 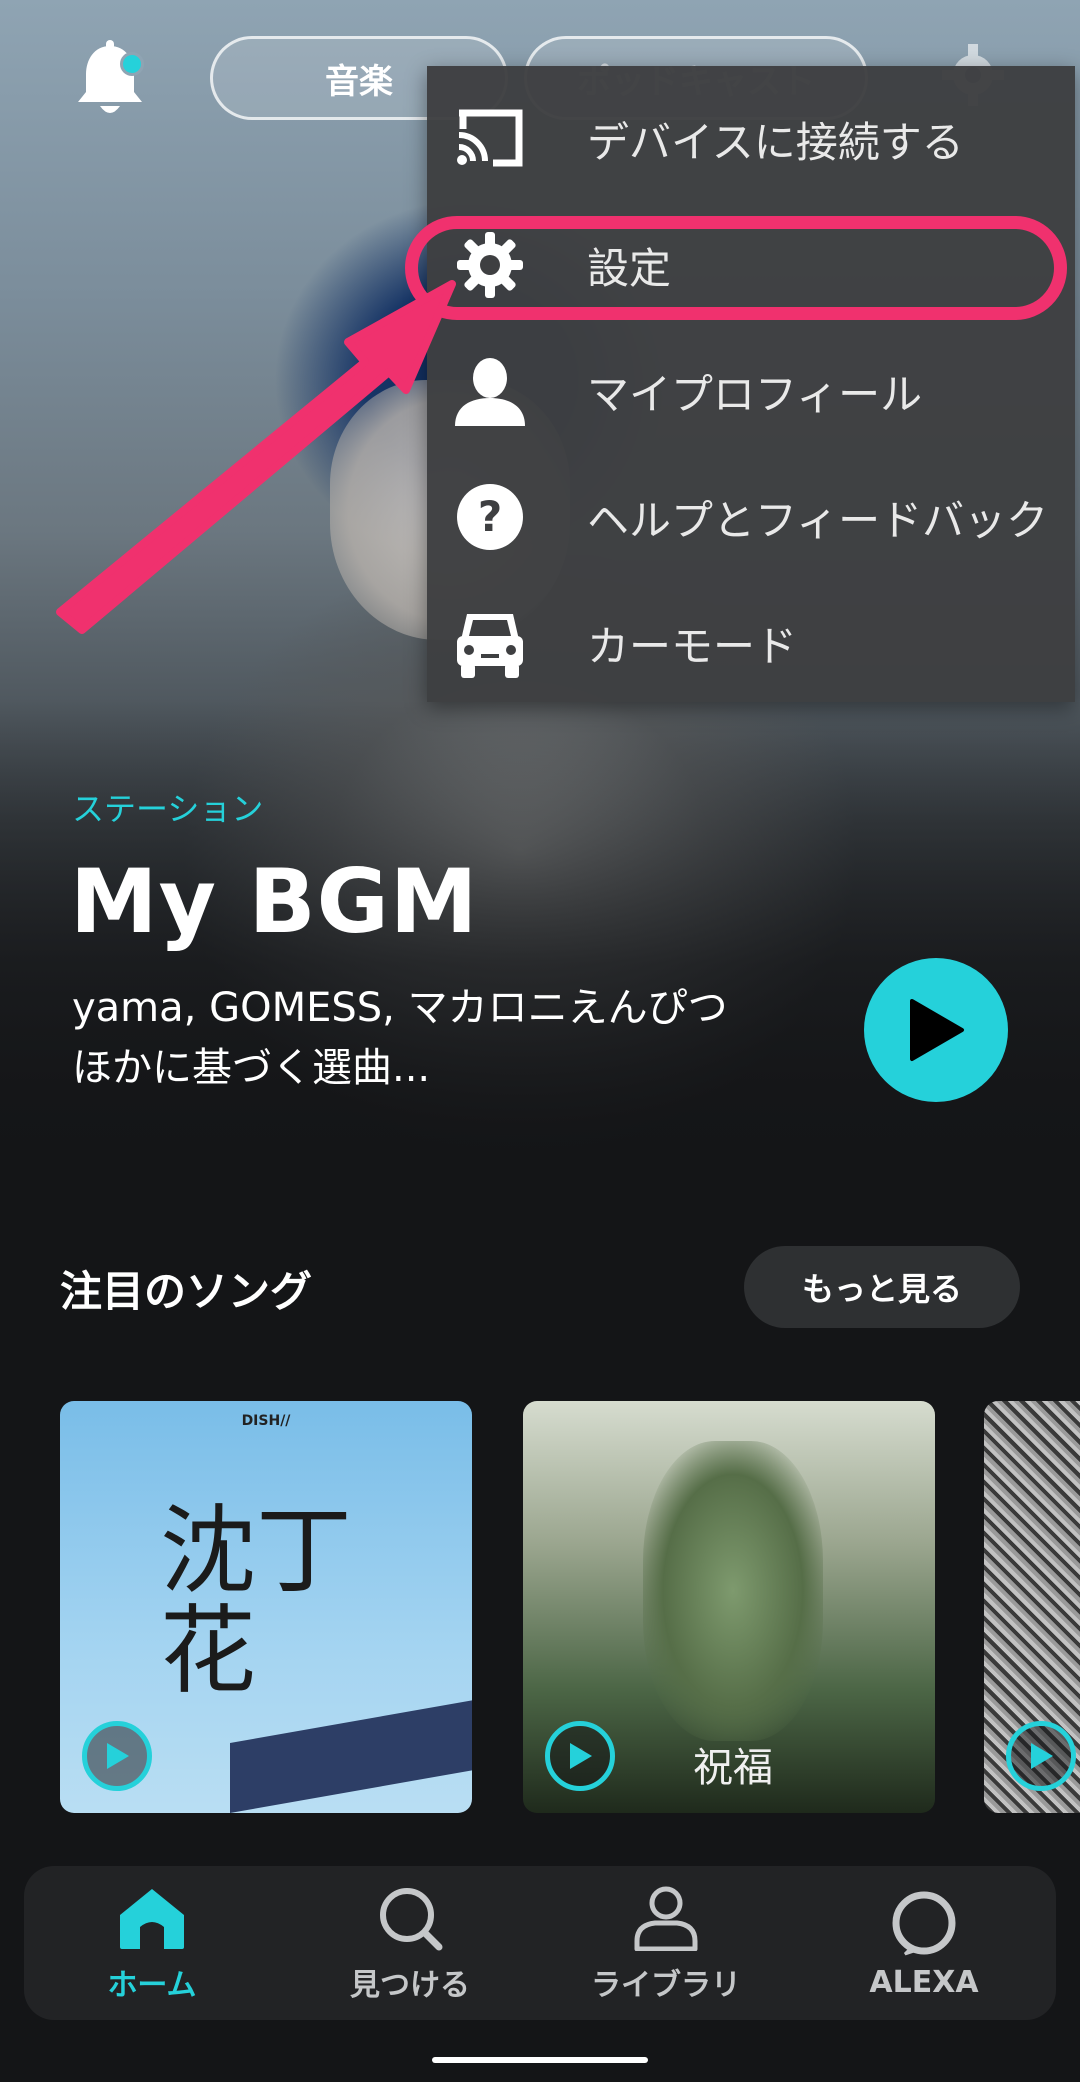 I want to click on alexa-icon, so click(x=924, y=1923).